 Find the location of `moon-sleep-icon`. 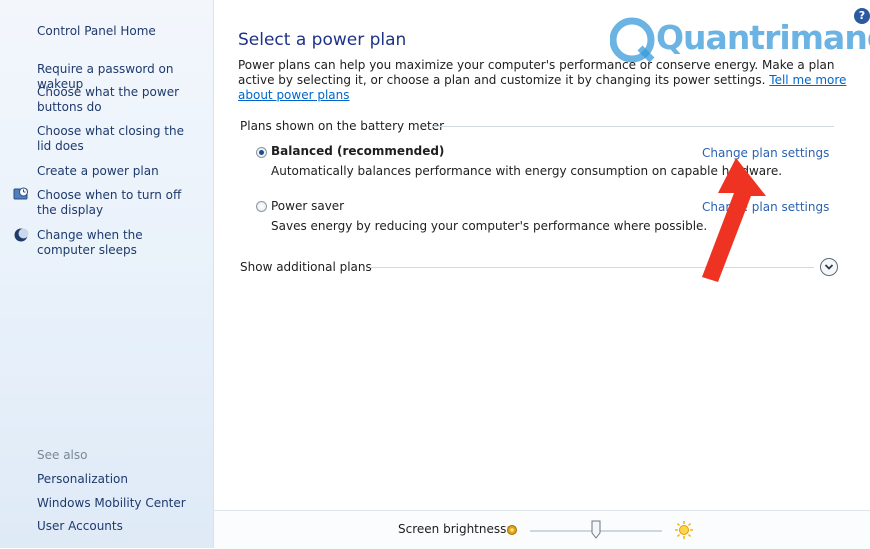

moon-sleep-icon is located at coordinates (21, 235).